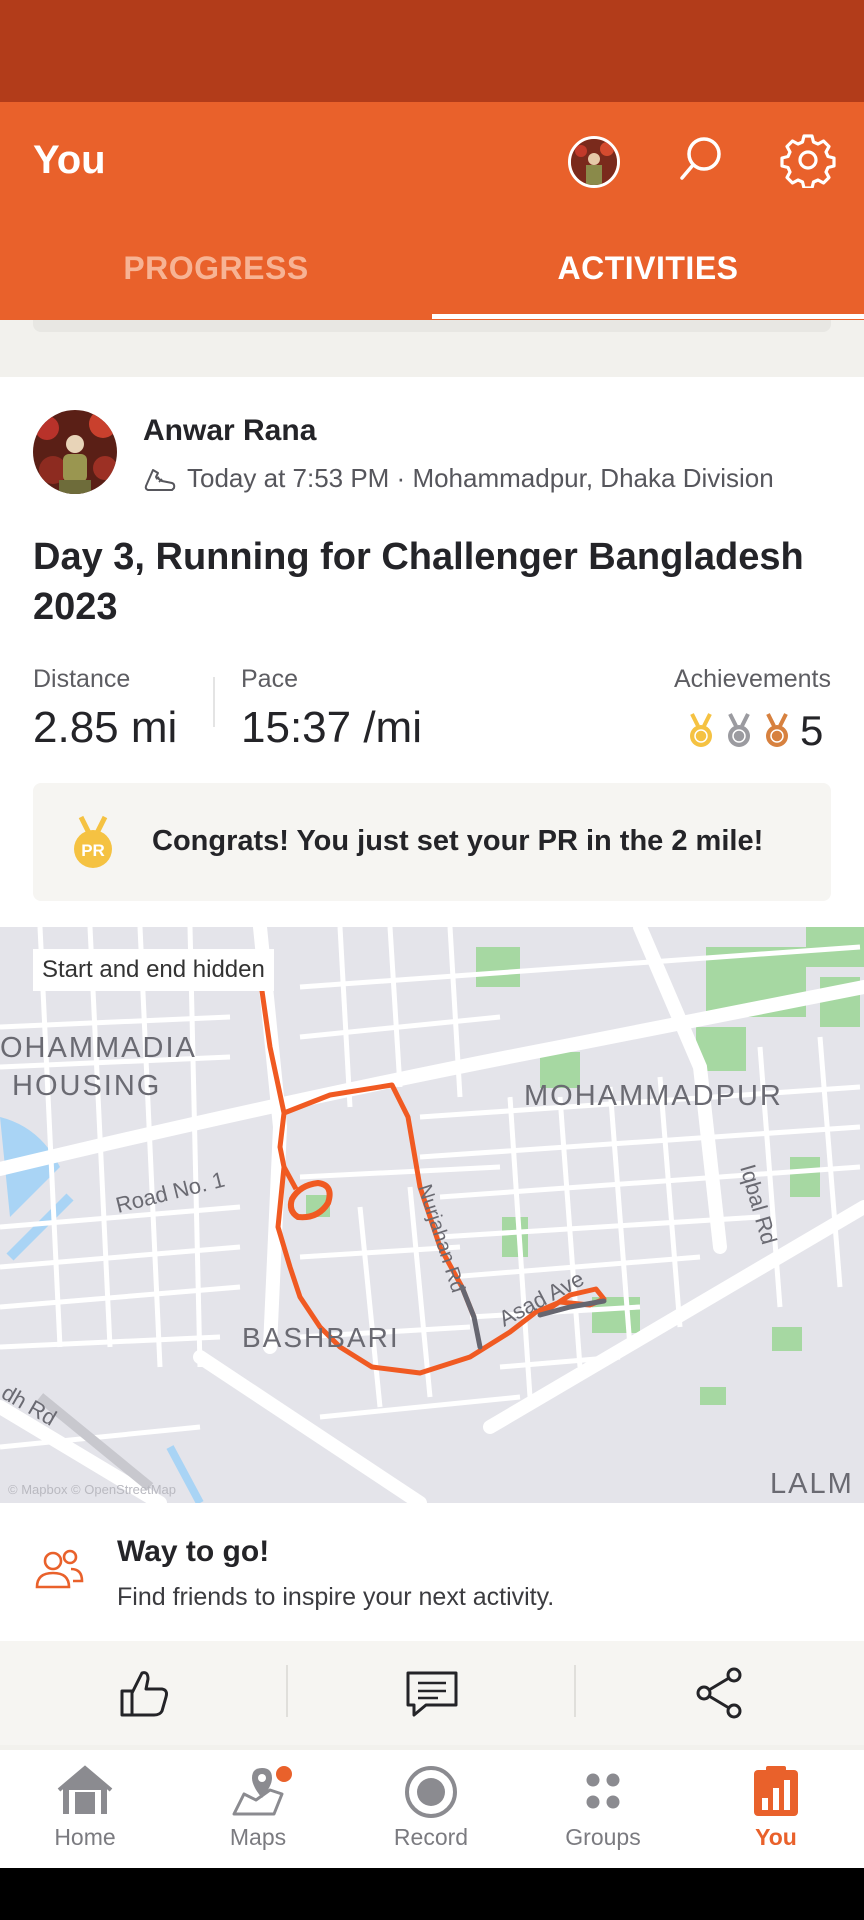 Image resolution: width=864 pixels, height=1920 pixels. What do you see at coordinates (432, 211) in the screenshot?
I see `app-header: You PROGRESS ACTIVITIES` at bounding box center [432, 211].